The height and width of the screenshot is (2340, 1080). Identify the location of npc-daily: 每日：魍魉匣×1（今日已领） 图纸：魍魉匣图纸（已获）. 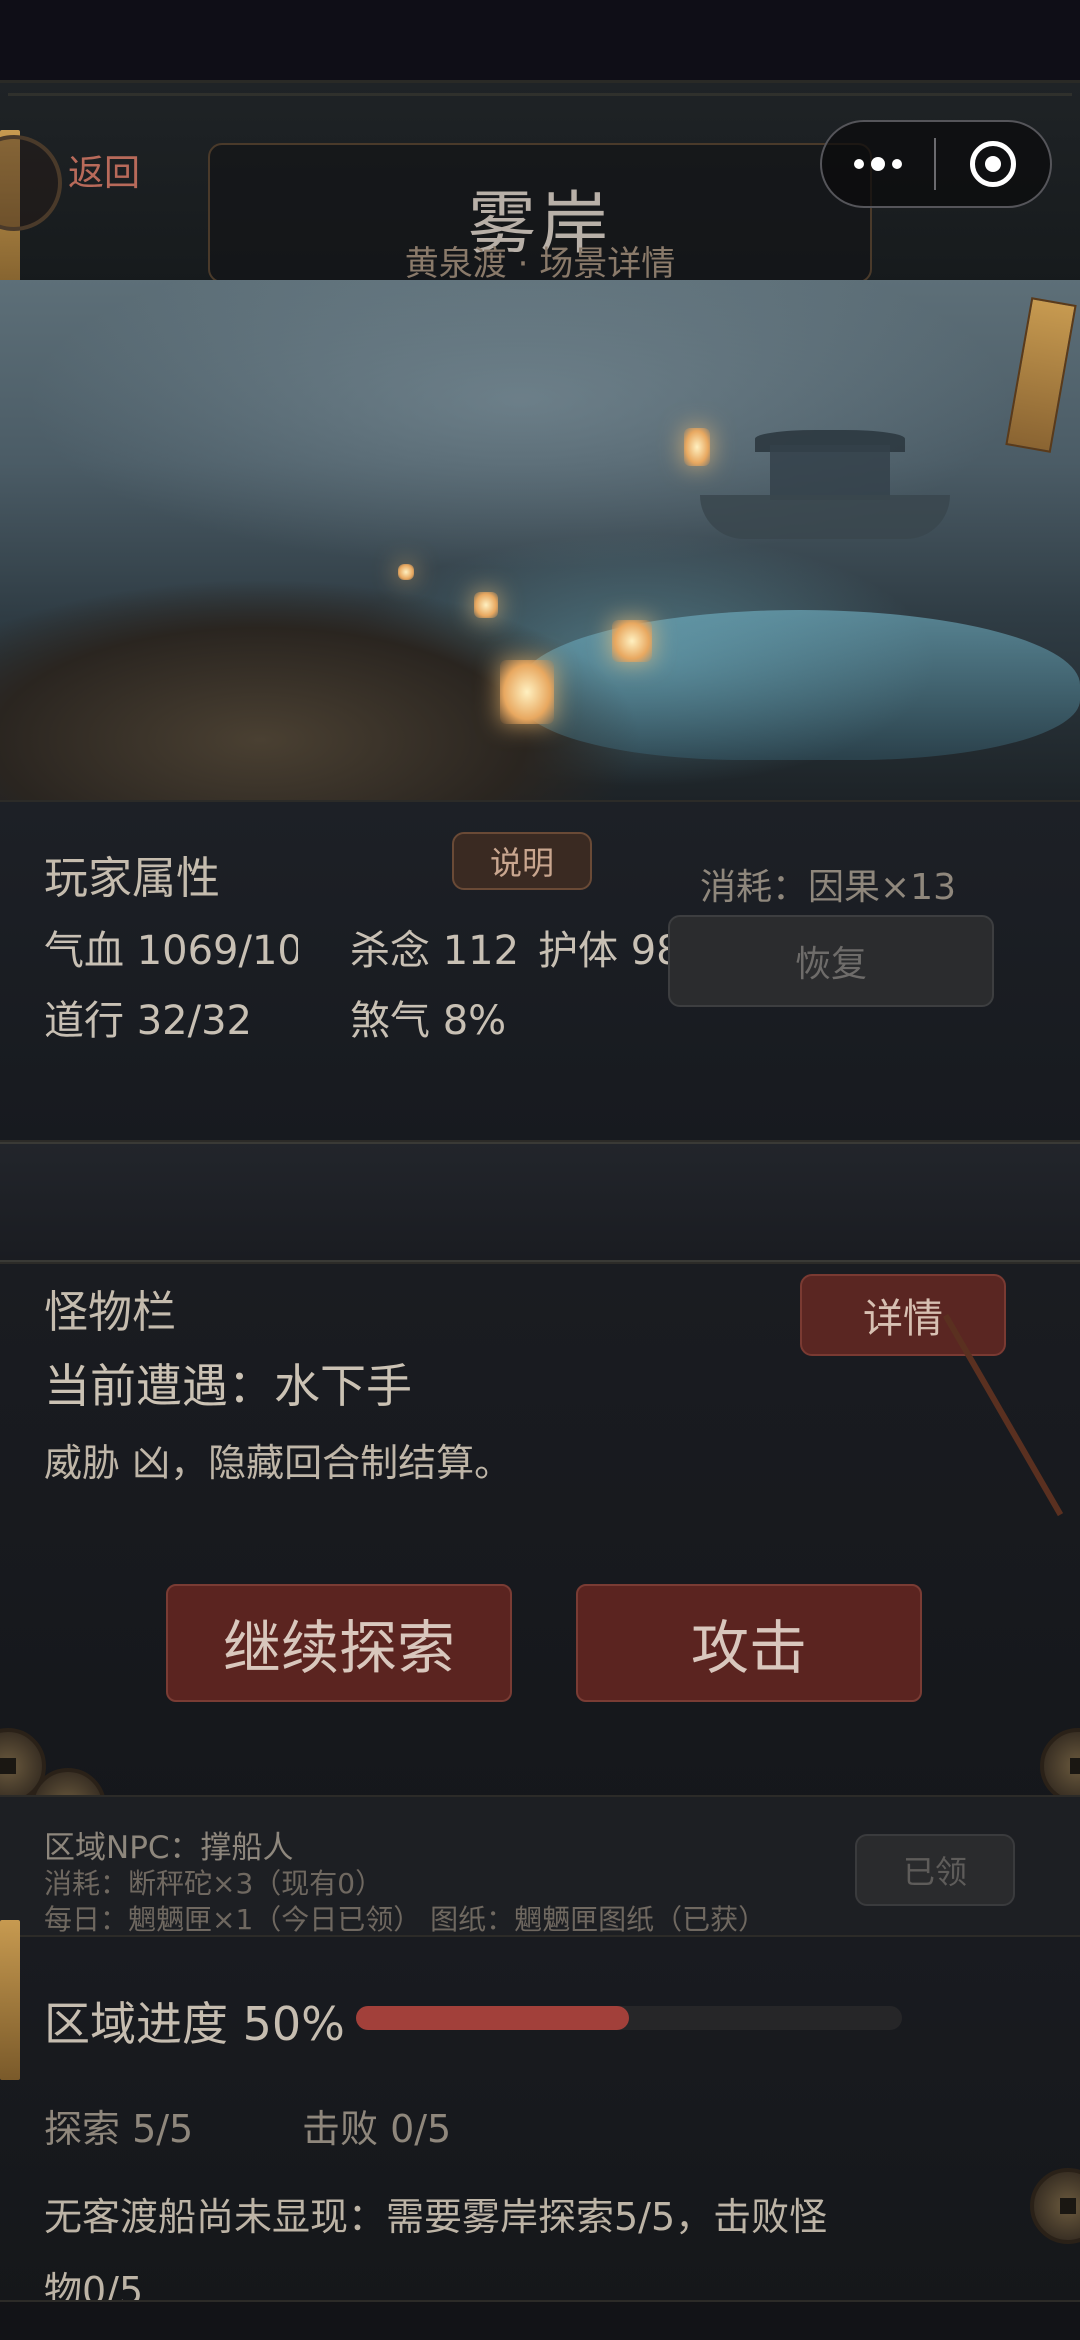
(405, 1919).